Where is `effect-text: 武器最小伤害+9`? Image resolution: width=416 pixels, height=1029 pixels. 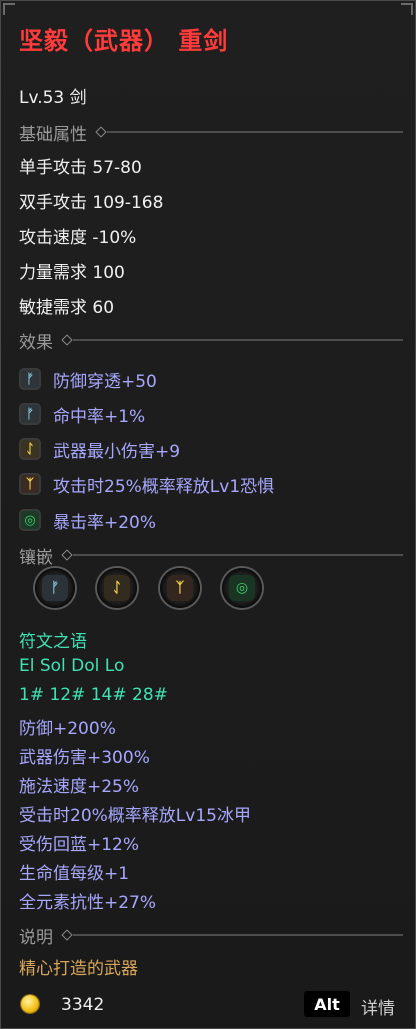
effect-text: 武器最小伤害+9 is located at coordinates (117, 451).